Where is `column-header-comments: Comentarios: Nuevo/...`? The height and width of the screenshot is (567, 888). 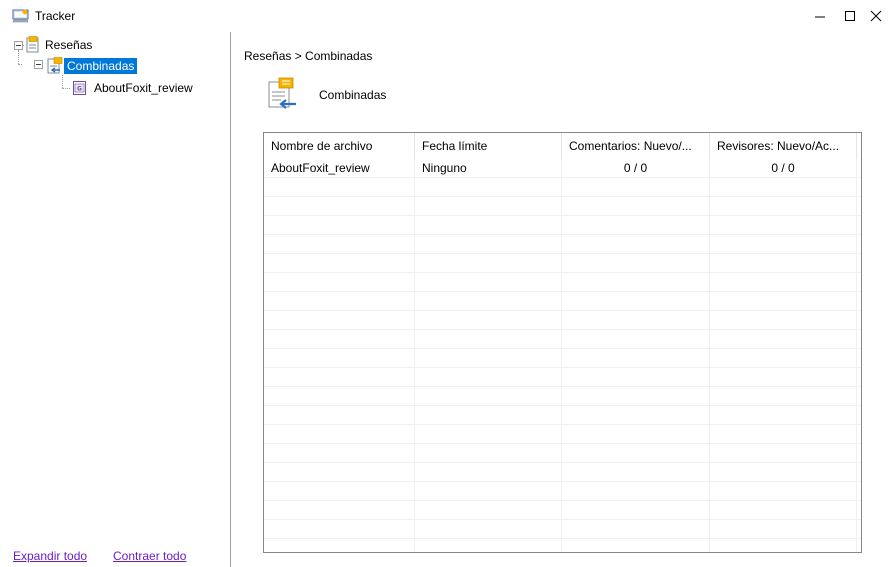
column-header-comments: Comentarios: Nuevo/... is located at coordinates (636, 146).